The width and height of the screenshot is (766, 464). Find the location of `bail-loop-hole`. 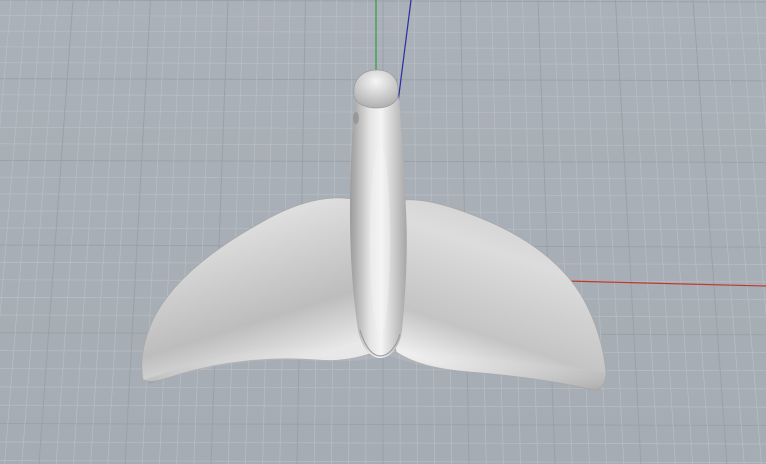

bail-loop-hole is located at coordinates (356, 118).